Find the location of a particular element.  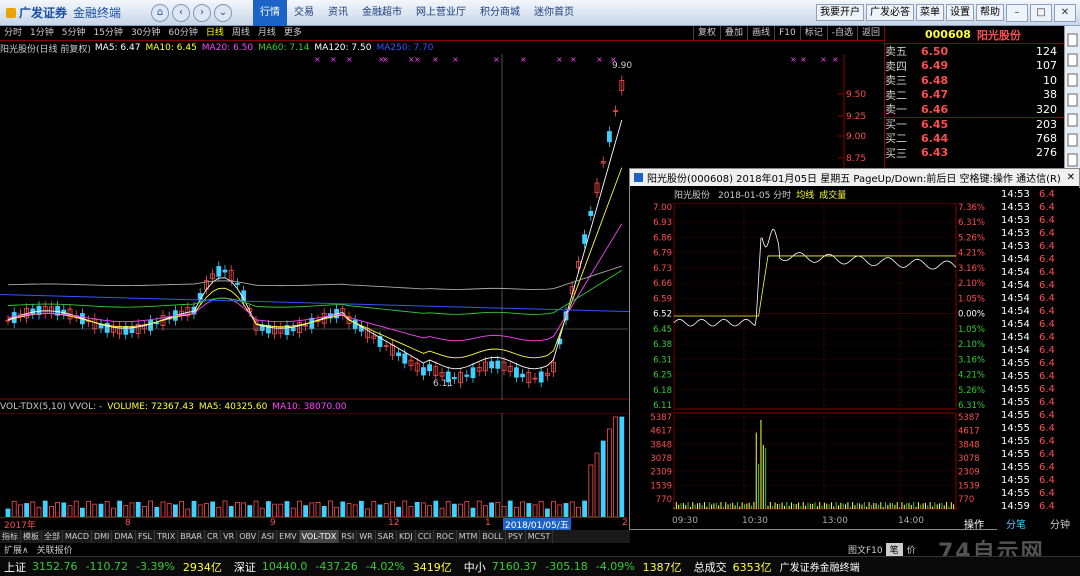

indicator-tab-13: EMV is located at coordinates (288, 536).